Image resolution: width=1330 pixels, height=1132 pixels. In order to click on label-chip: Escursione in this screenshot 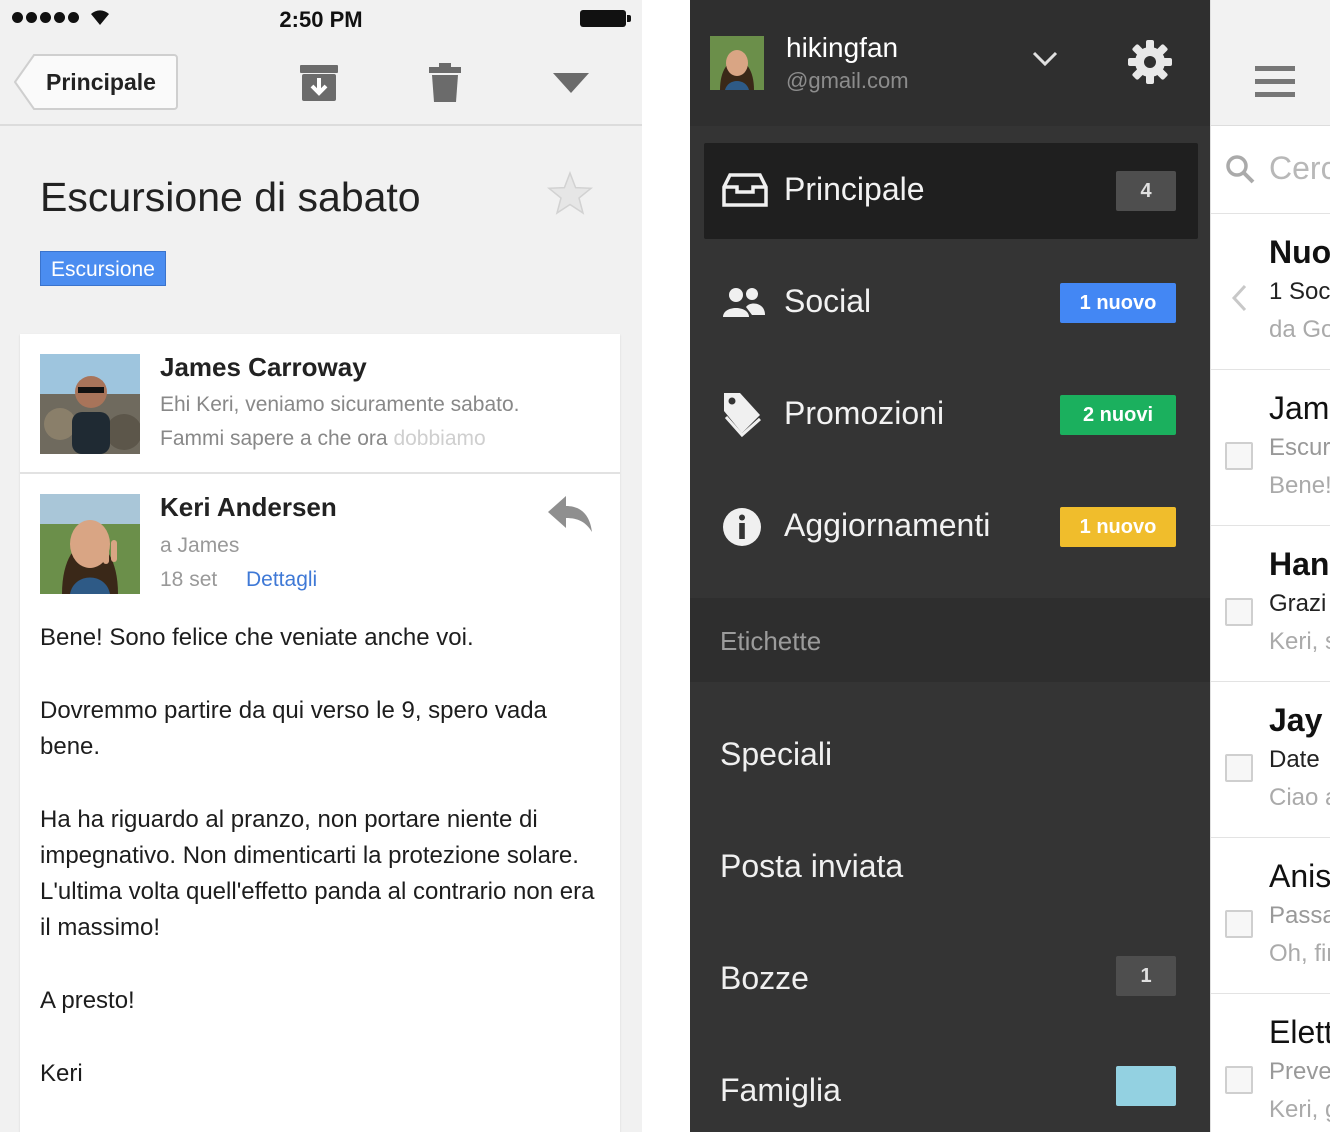, I will do `click(103, 268)`.